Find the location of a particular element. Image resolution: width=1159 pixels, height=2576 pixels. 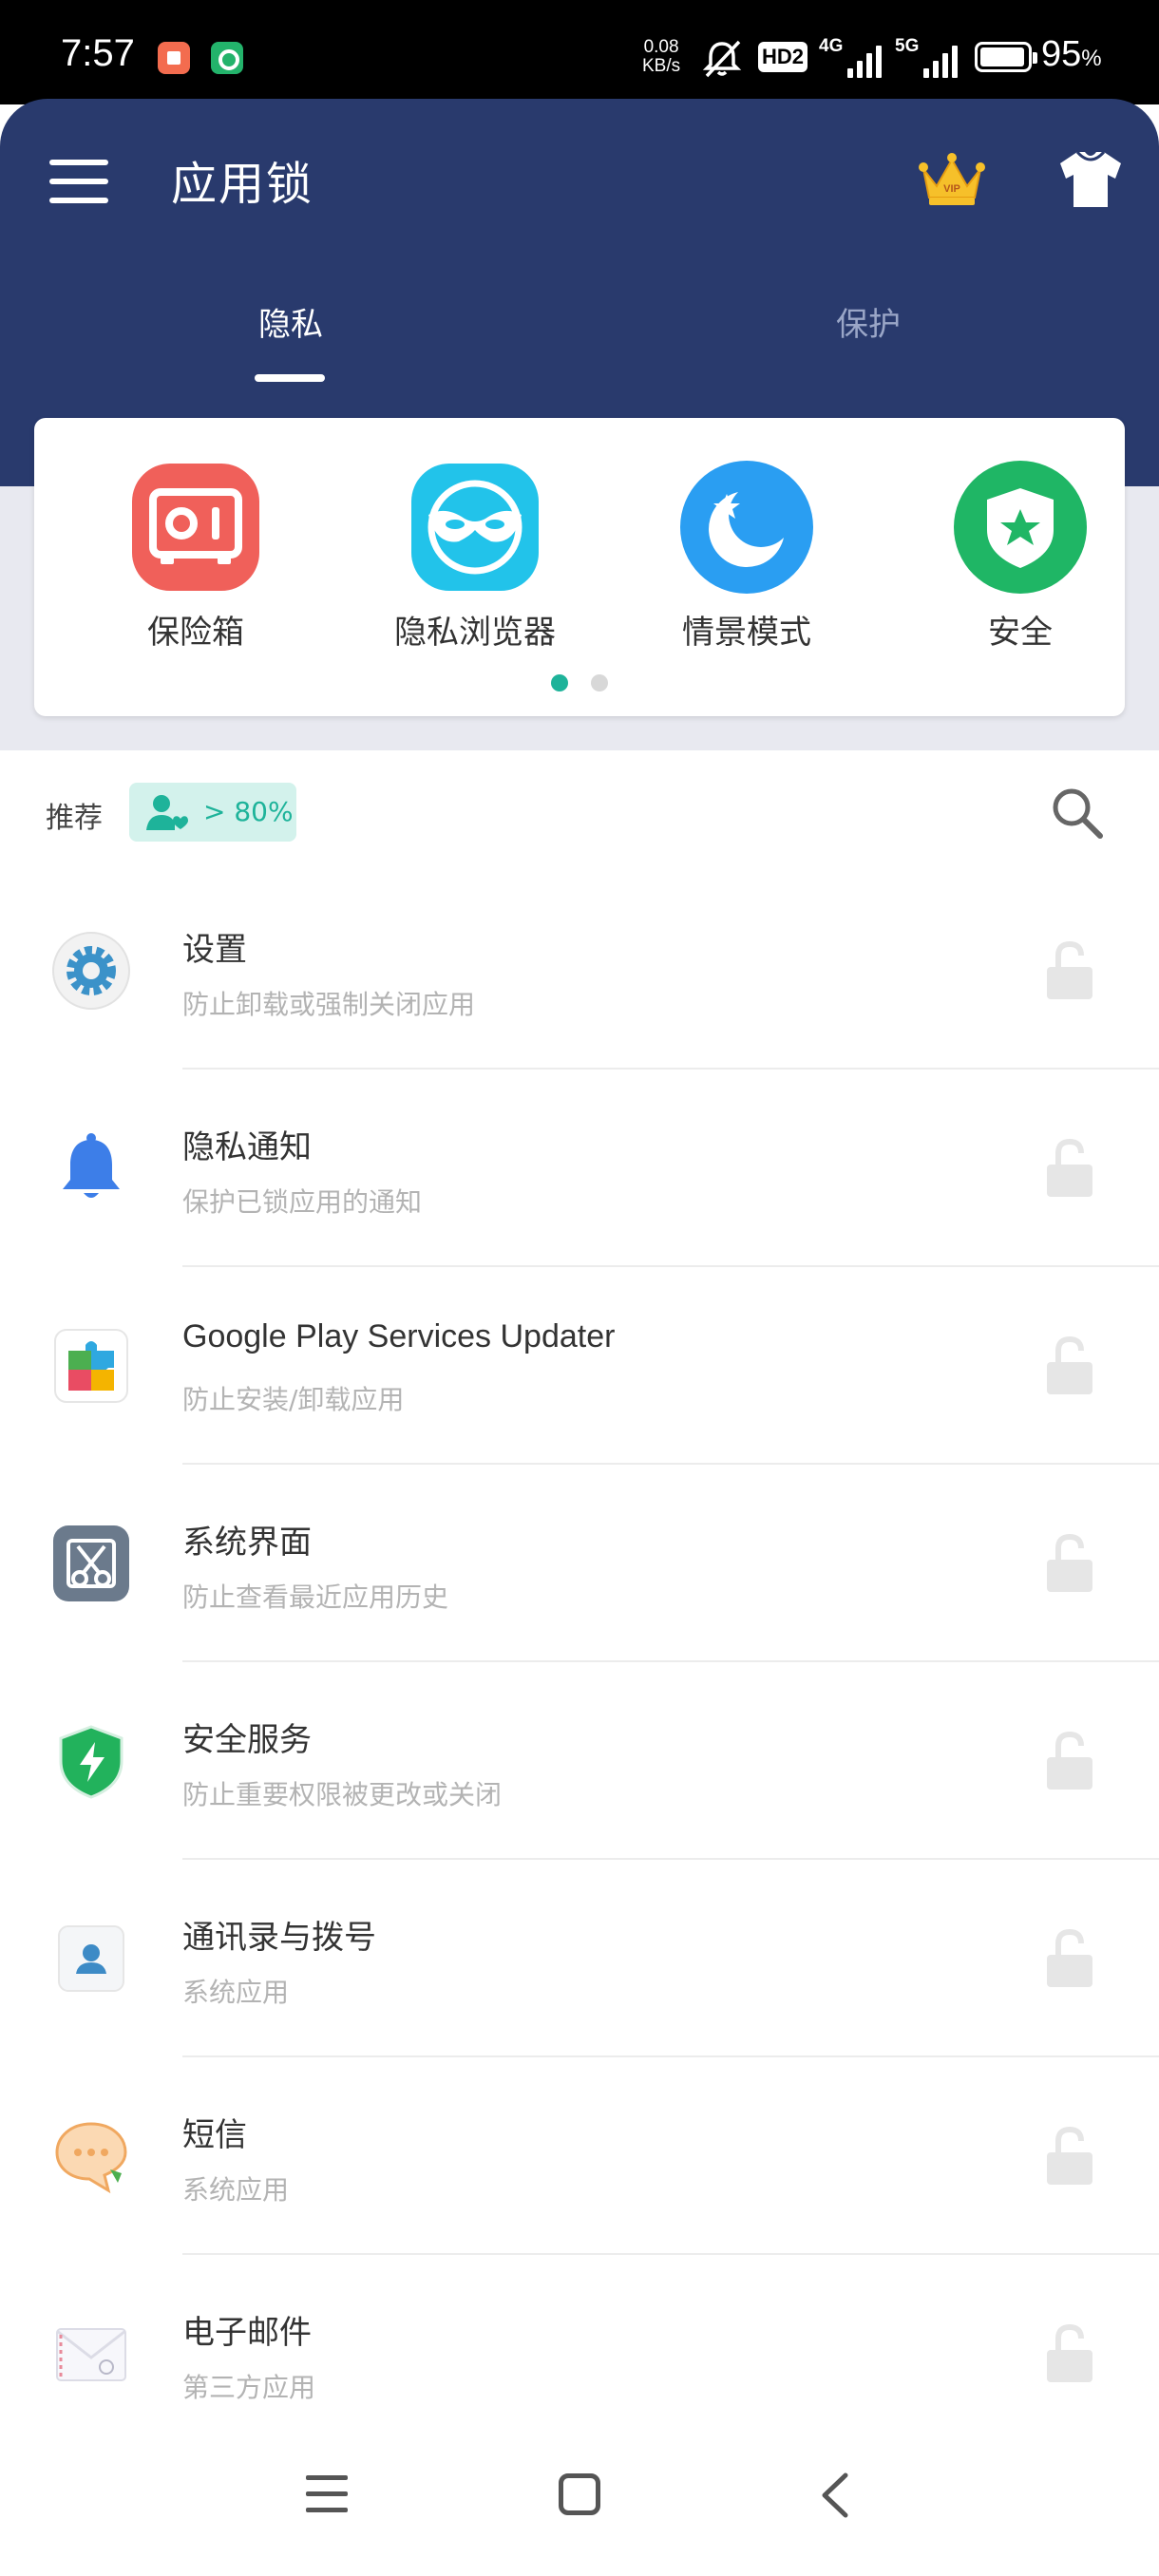

moon-star-icon is located at coordinates (746, 527).